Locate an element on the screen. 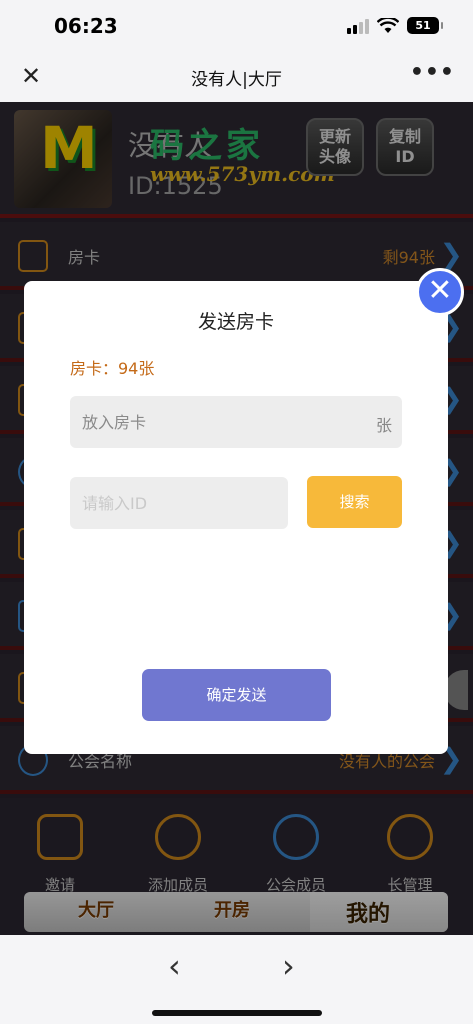 Image resolution: width=473 pixels, height=1024 pixels. battery-icon: 51 is located at coordinates (425, 25).